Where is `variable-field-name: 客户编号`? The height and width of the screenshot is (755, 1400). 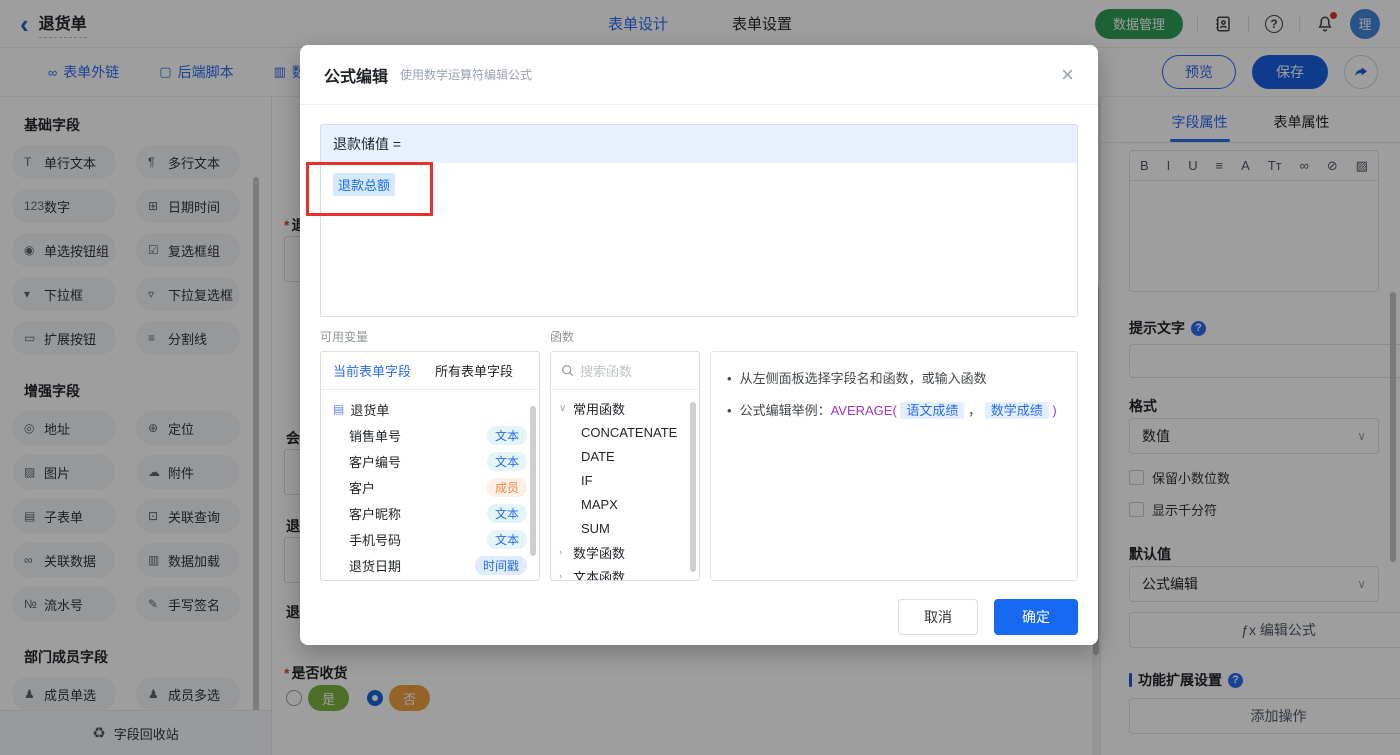
variable-field-name: 客户编号 is located at coordinates (375, 462).